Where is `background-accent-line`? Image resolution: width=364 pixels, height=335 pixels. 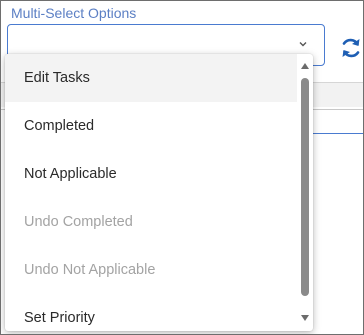 background-accent-line is located at coordinates (337, 133).